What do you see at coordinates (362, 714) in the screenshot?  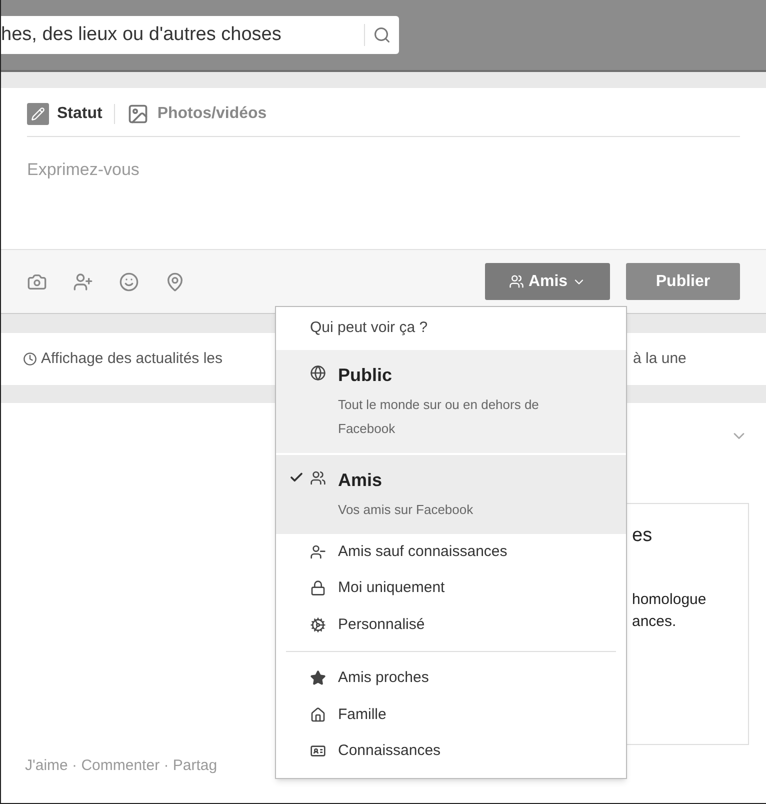 I see `option-label: Famille` at bounding box center [362, 714].